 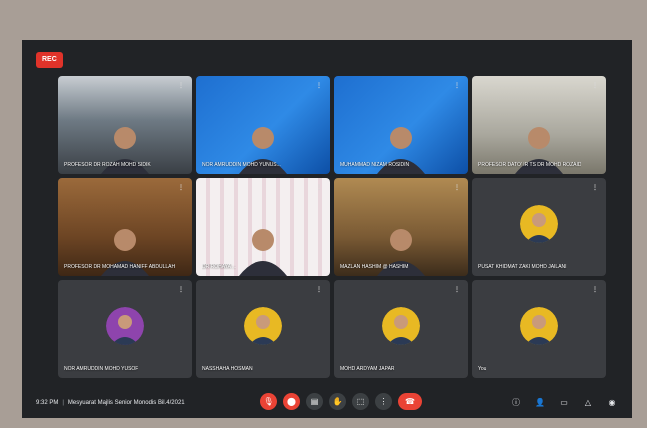 What do you see at coordinates (588, 402) in the screenshot?
I see `activities-icon: △` at bounding box center [588, 402].